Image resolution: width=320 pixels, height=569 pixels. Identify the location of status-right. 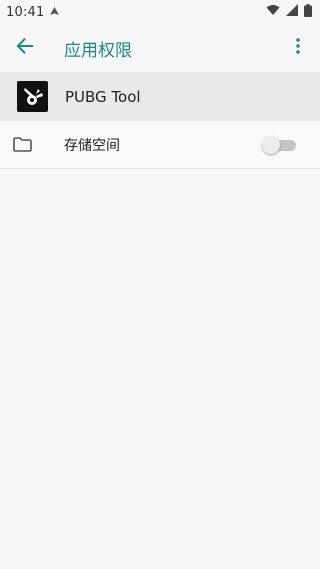
(289, 12).